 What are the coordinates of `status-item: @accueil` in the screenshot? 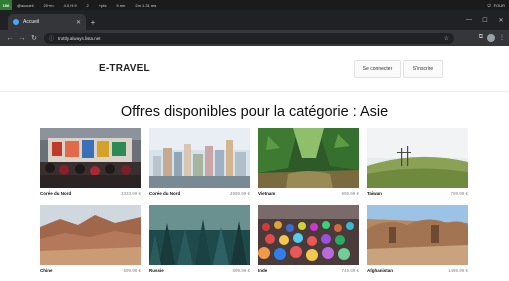 It's located at (25, 5).